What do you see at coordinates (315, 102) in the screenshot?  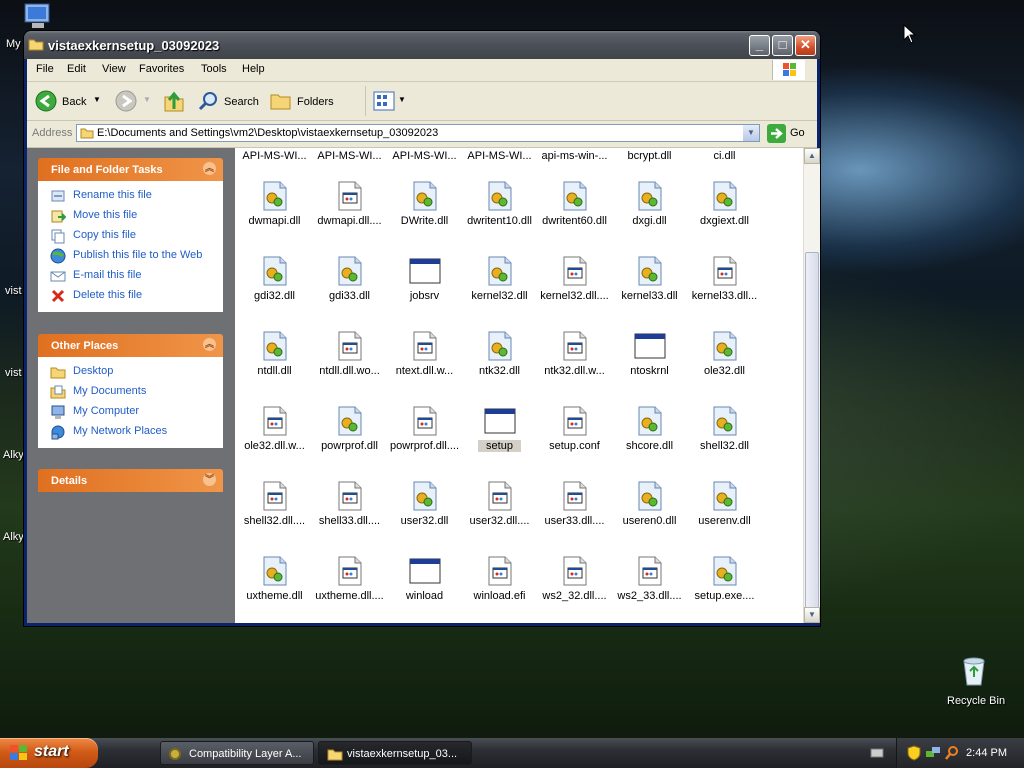 I see `folders-button: Folders` at bounding box center [315, 102].